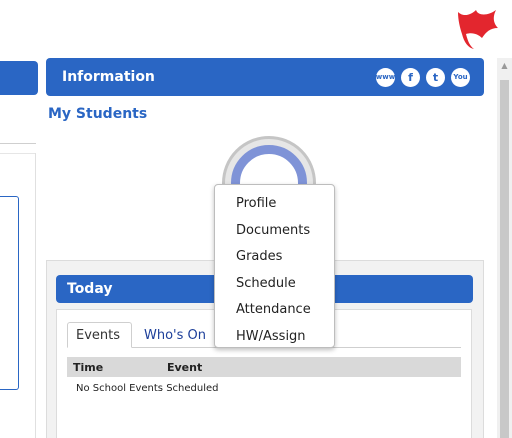 The width and height of the screenshot is (512, 438). What do you see at coordinates (274, 310) in the screenshot?
I see `menu-item-attendance: Attendance` at bounding box center [274, 310].